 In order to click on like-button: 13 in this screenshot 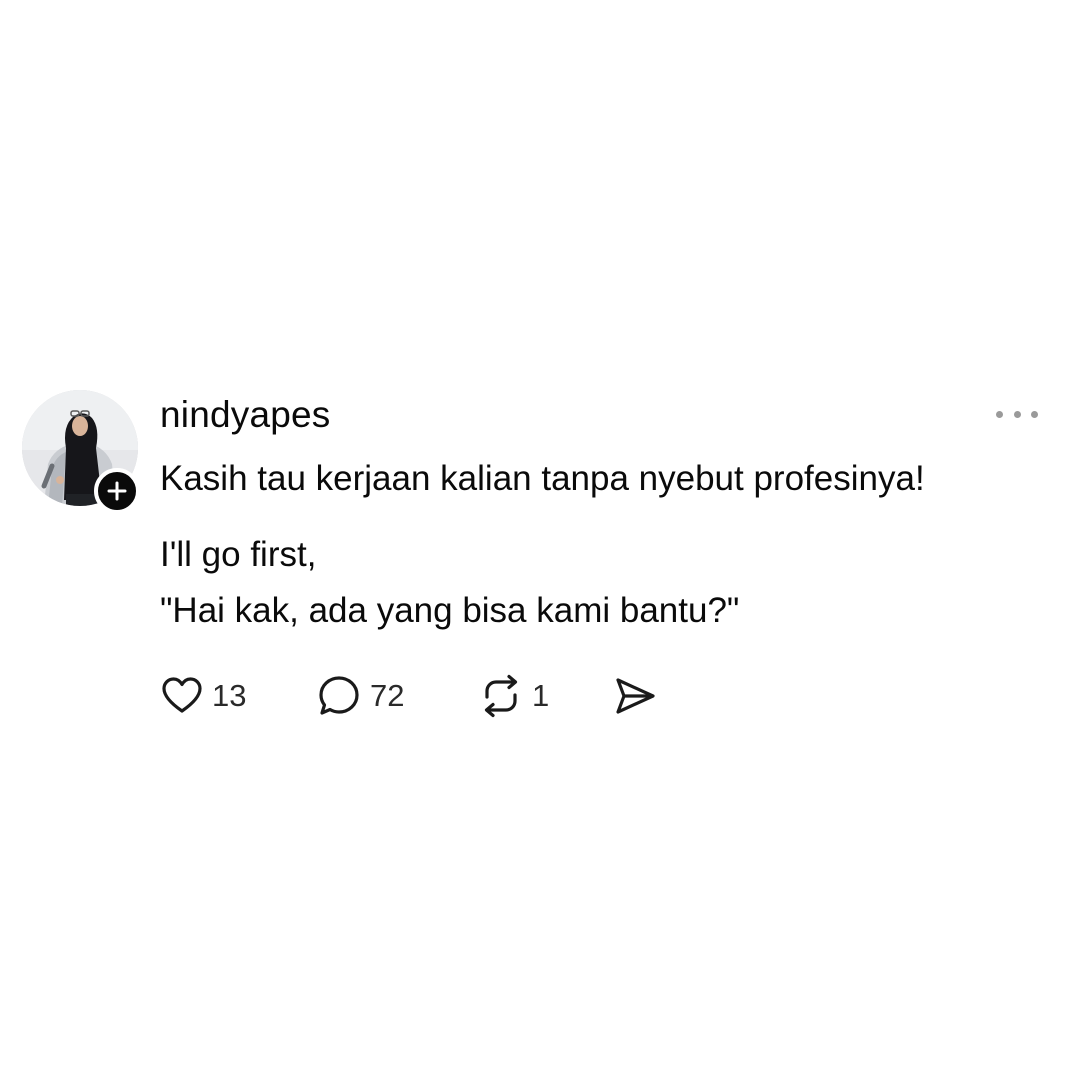, I will do `click(203, 696)`.